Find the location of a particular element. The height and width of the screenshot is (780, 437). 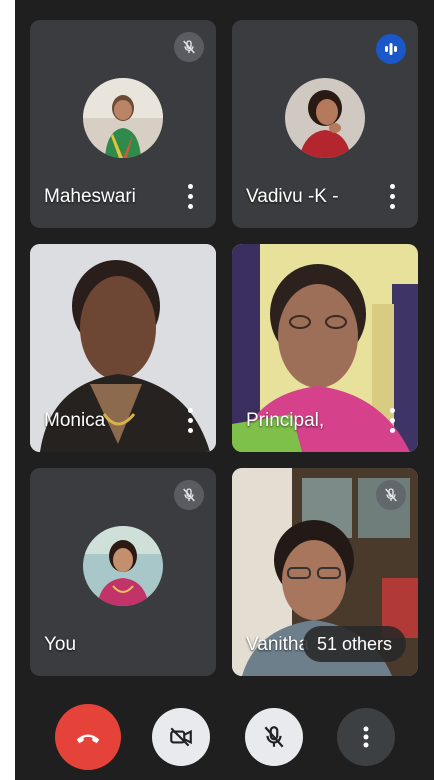

participant-name: Vanitha is located at coordinates (278, 644).